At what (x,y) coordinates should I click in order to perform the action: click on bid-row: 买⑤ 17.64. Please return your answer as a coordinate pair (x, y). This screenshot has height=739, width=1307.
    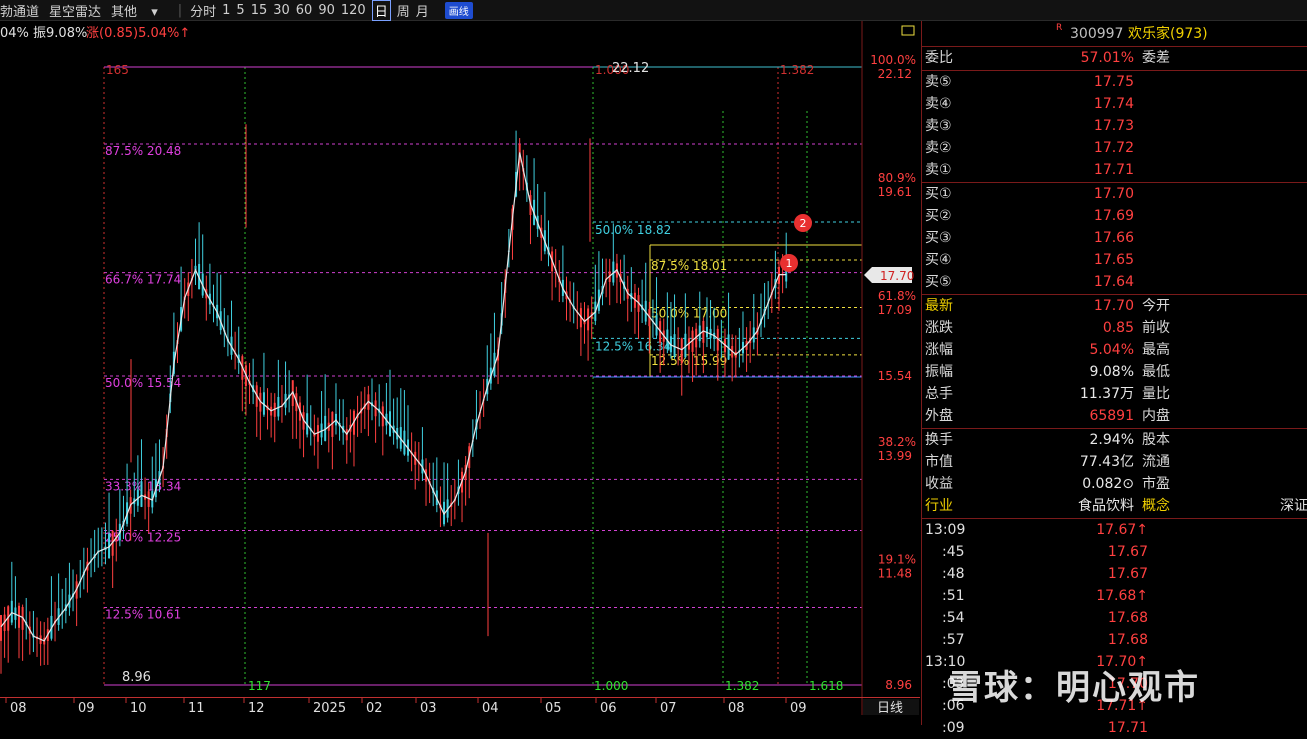
    Looking at the image, I should click on (1114, 282).